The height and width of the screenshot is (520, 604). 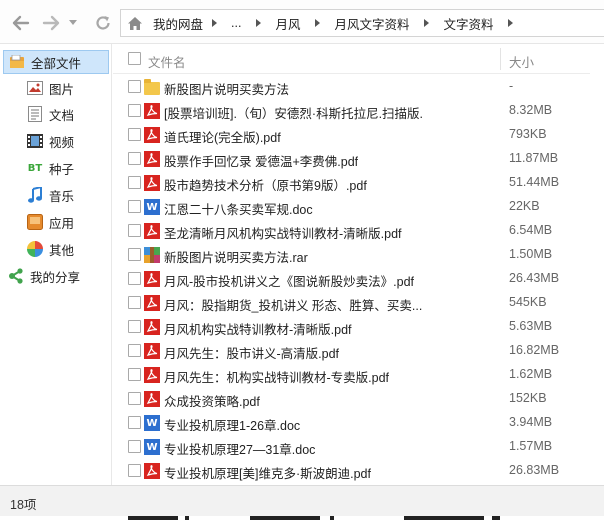 I want to click on file-size: 6.54MB, so click(x=531, y=230).